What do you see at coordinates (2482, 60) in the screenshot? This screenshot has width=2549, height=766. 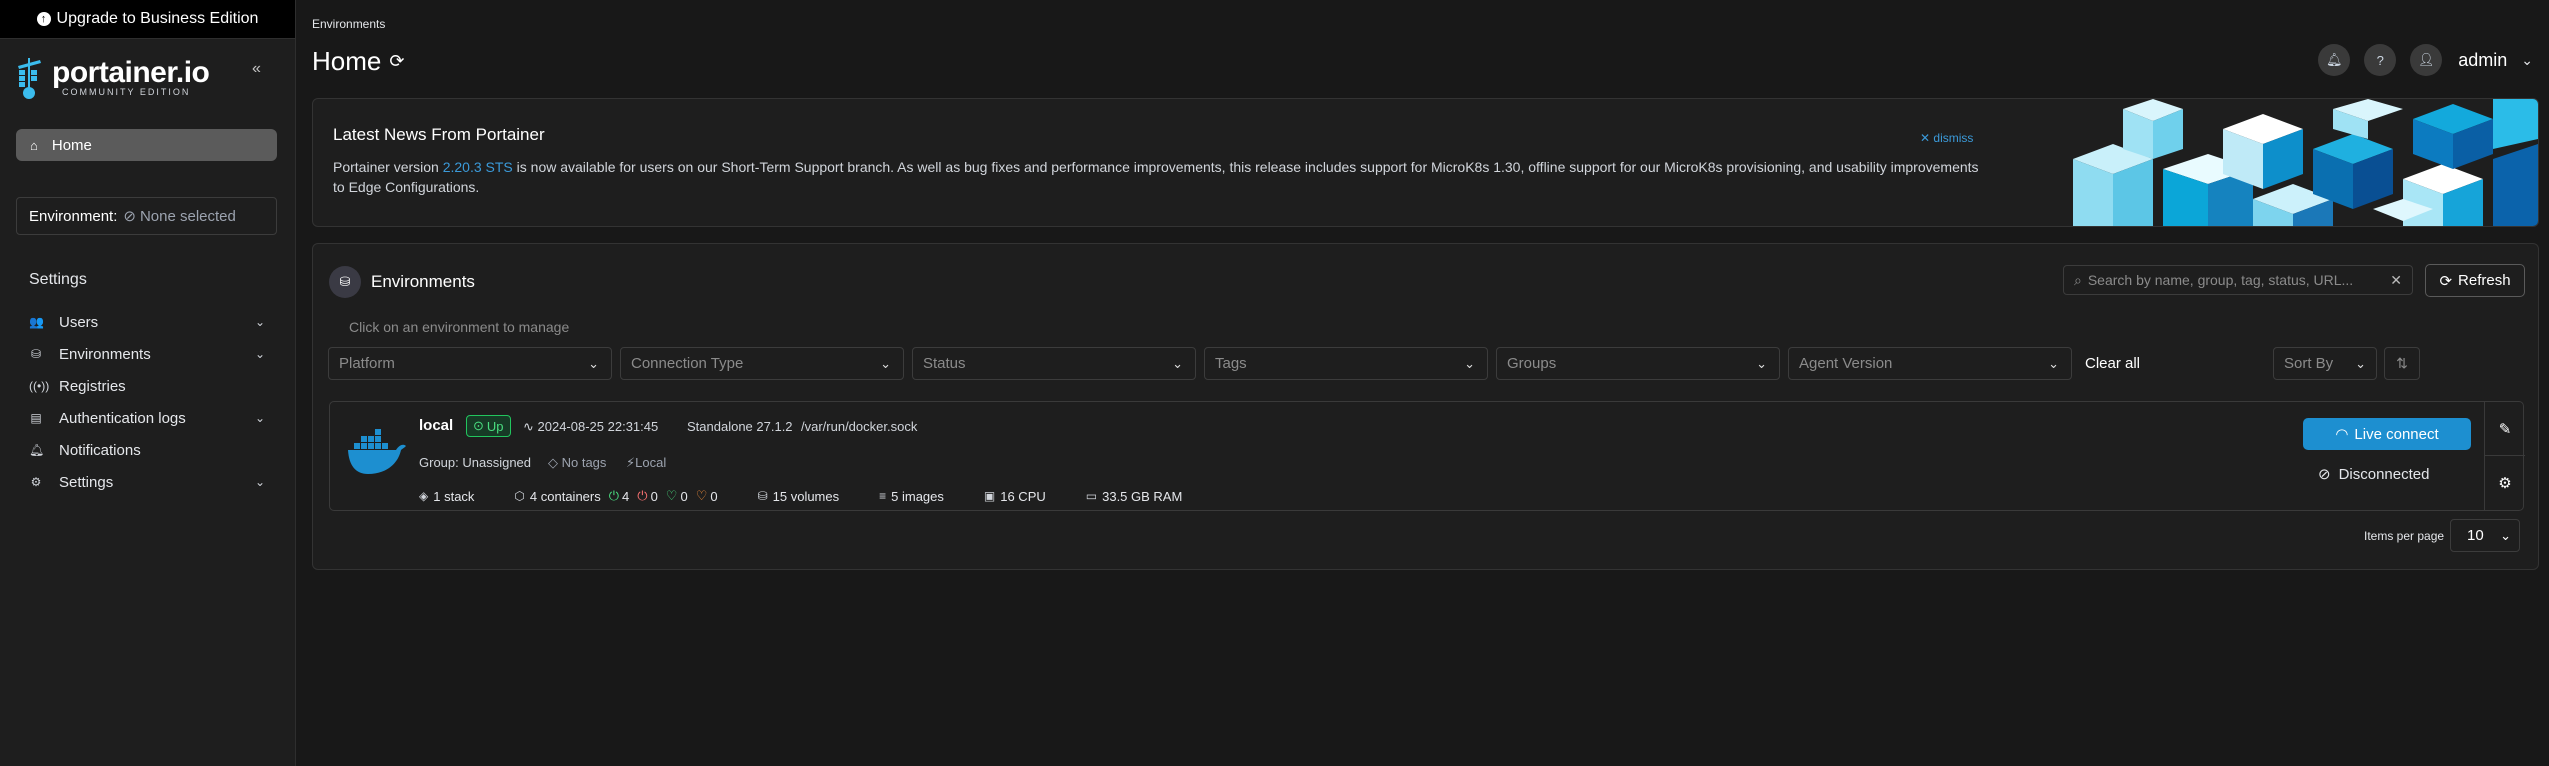 I see `user-name: admin` at bounding box center [2482, 60].